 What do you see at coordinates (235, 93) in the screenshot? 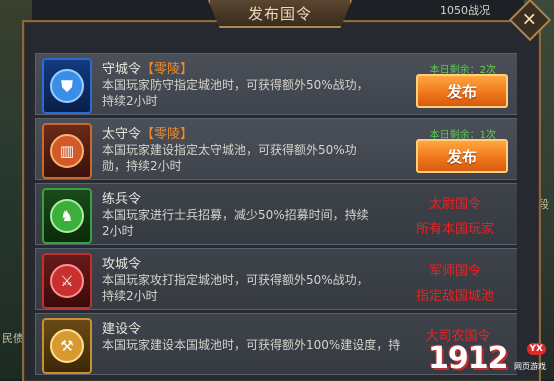
I see `order-description: 本国玩家防守指定城池时，可获得额外50%战功，持续2小时` at bounding box center [235, 93].